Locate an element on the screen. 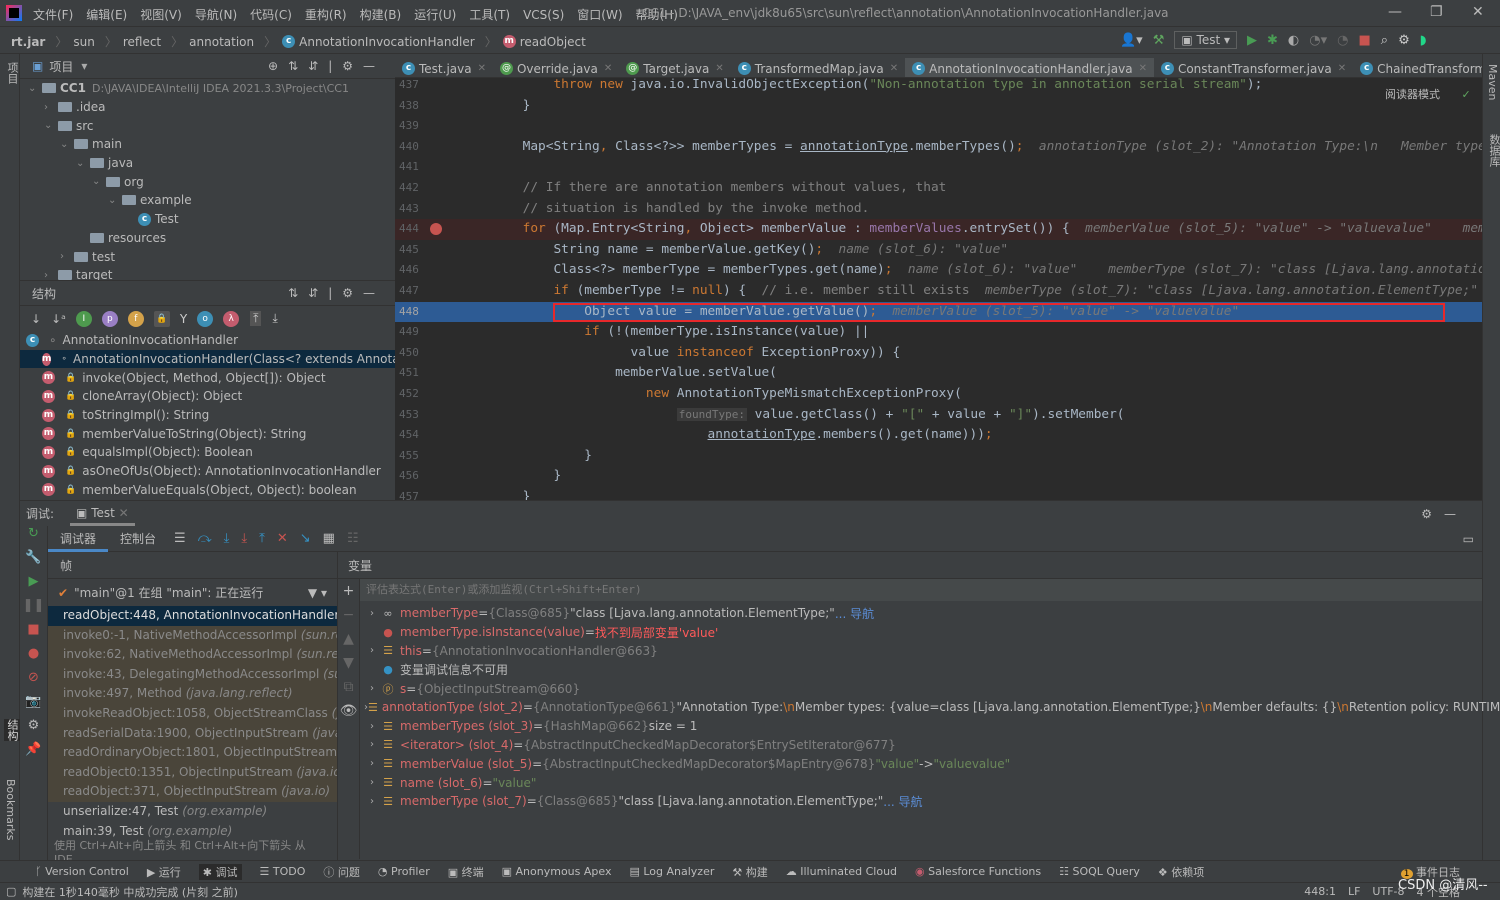 This screenshot has width=1500, height=900. remove-watch-icon: − is located at coordinates (348, 615).